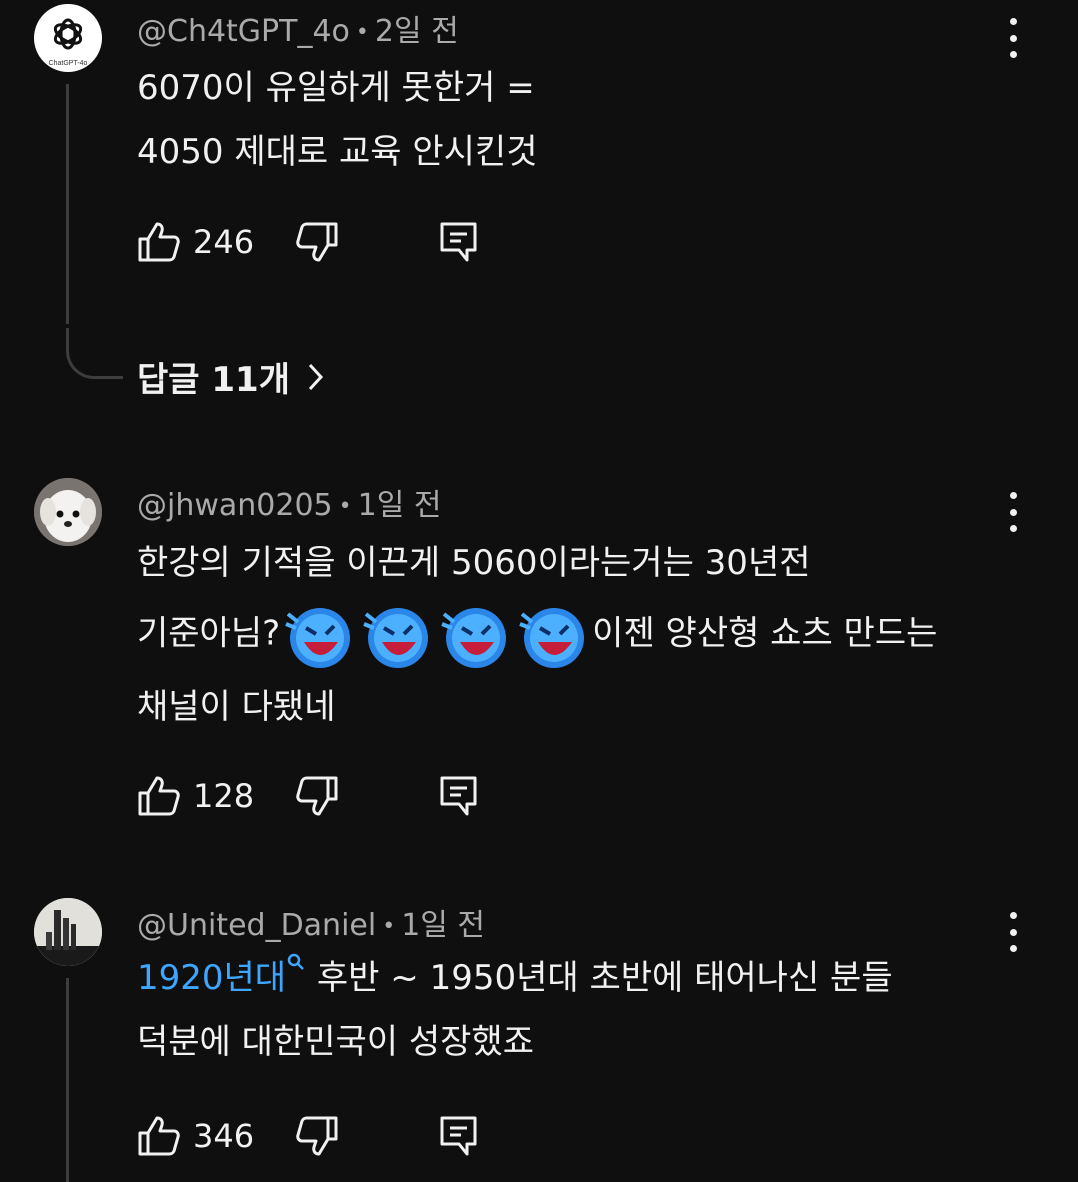  Describe the element at coordinates (335, 1042) in the screenshot. I see `comment-line: 덕분에 대한민국이 성장했죠` at that location.